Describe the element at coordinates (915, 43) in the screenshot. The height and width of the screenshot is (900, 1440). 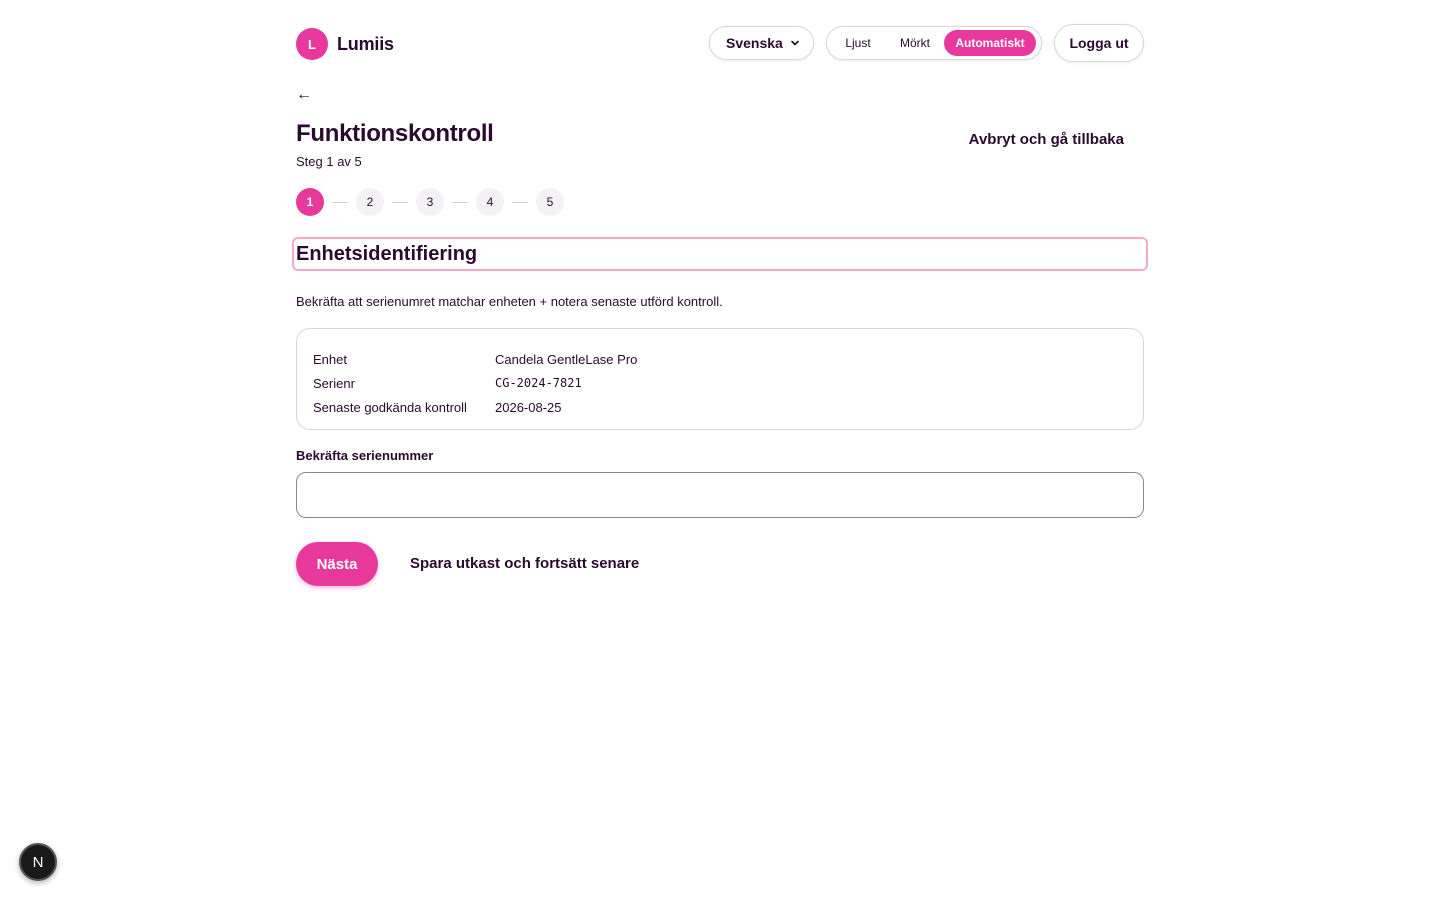
I see `theme-option-dark: Mörkt` at that location.